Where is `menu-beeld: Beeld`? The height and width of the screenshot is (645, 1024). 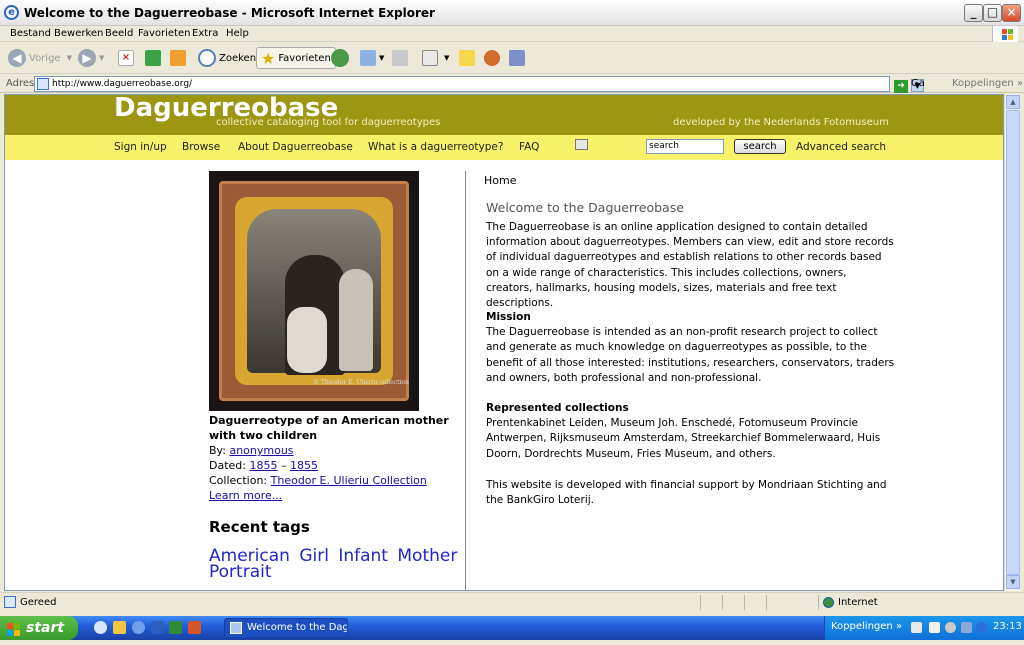
menu-beeld: Beeld is located at coordinates (119, 33).